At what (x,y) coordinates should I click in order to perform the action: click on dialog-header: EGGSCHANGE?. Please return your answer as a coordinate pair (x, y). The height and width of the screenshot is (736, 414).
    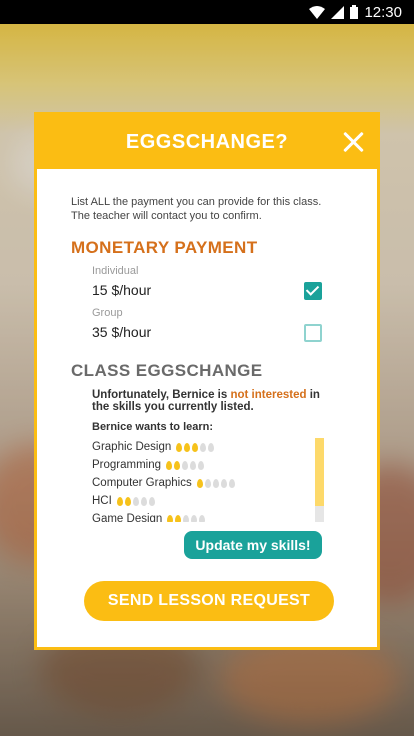
    Looking at the image, I should click on (207, 142).